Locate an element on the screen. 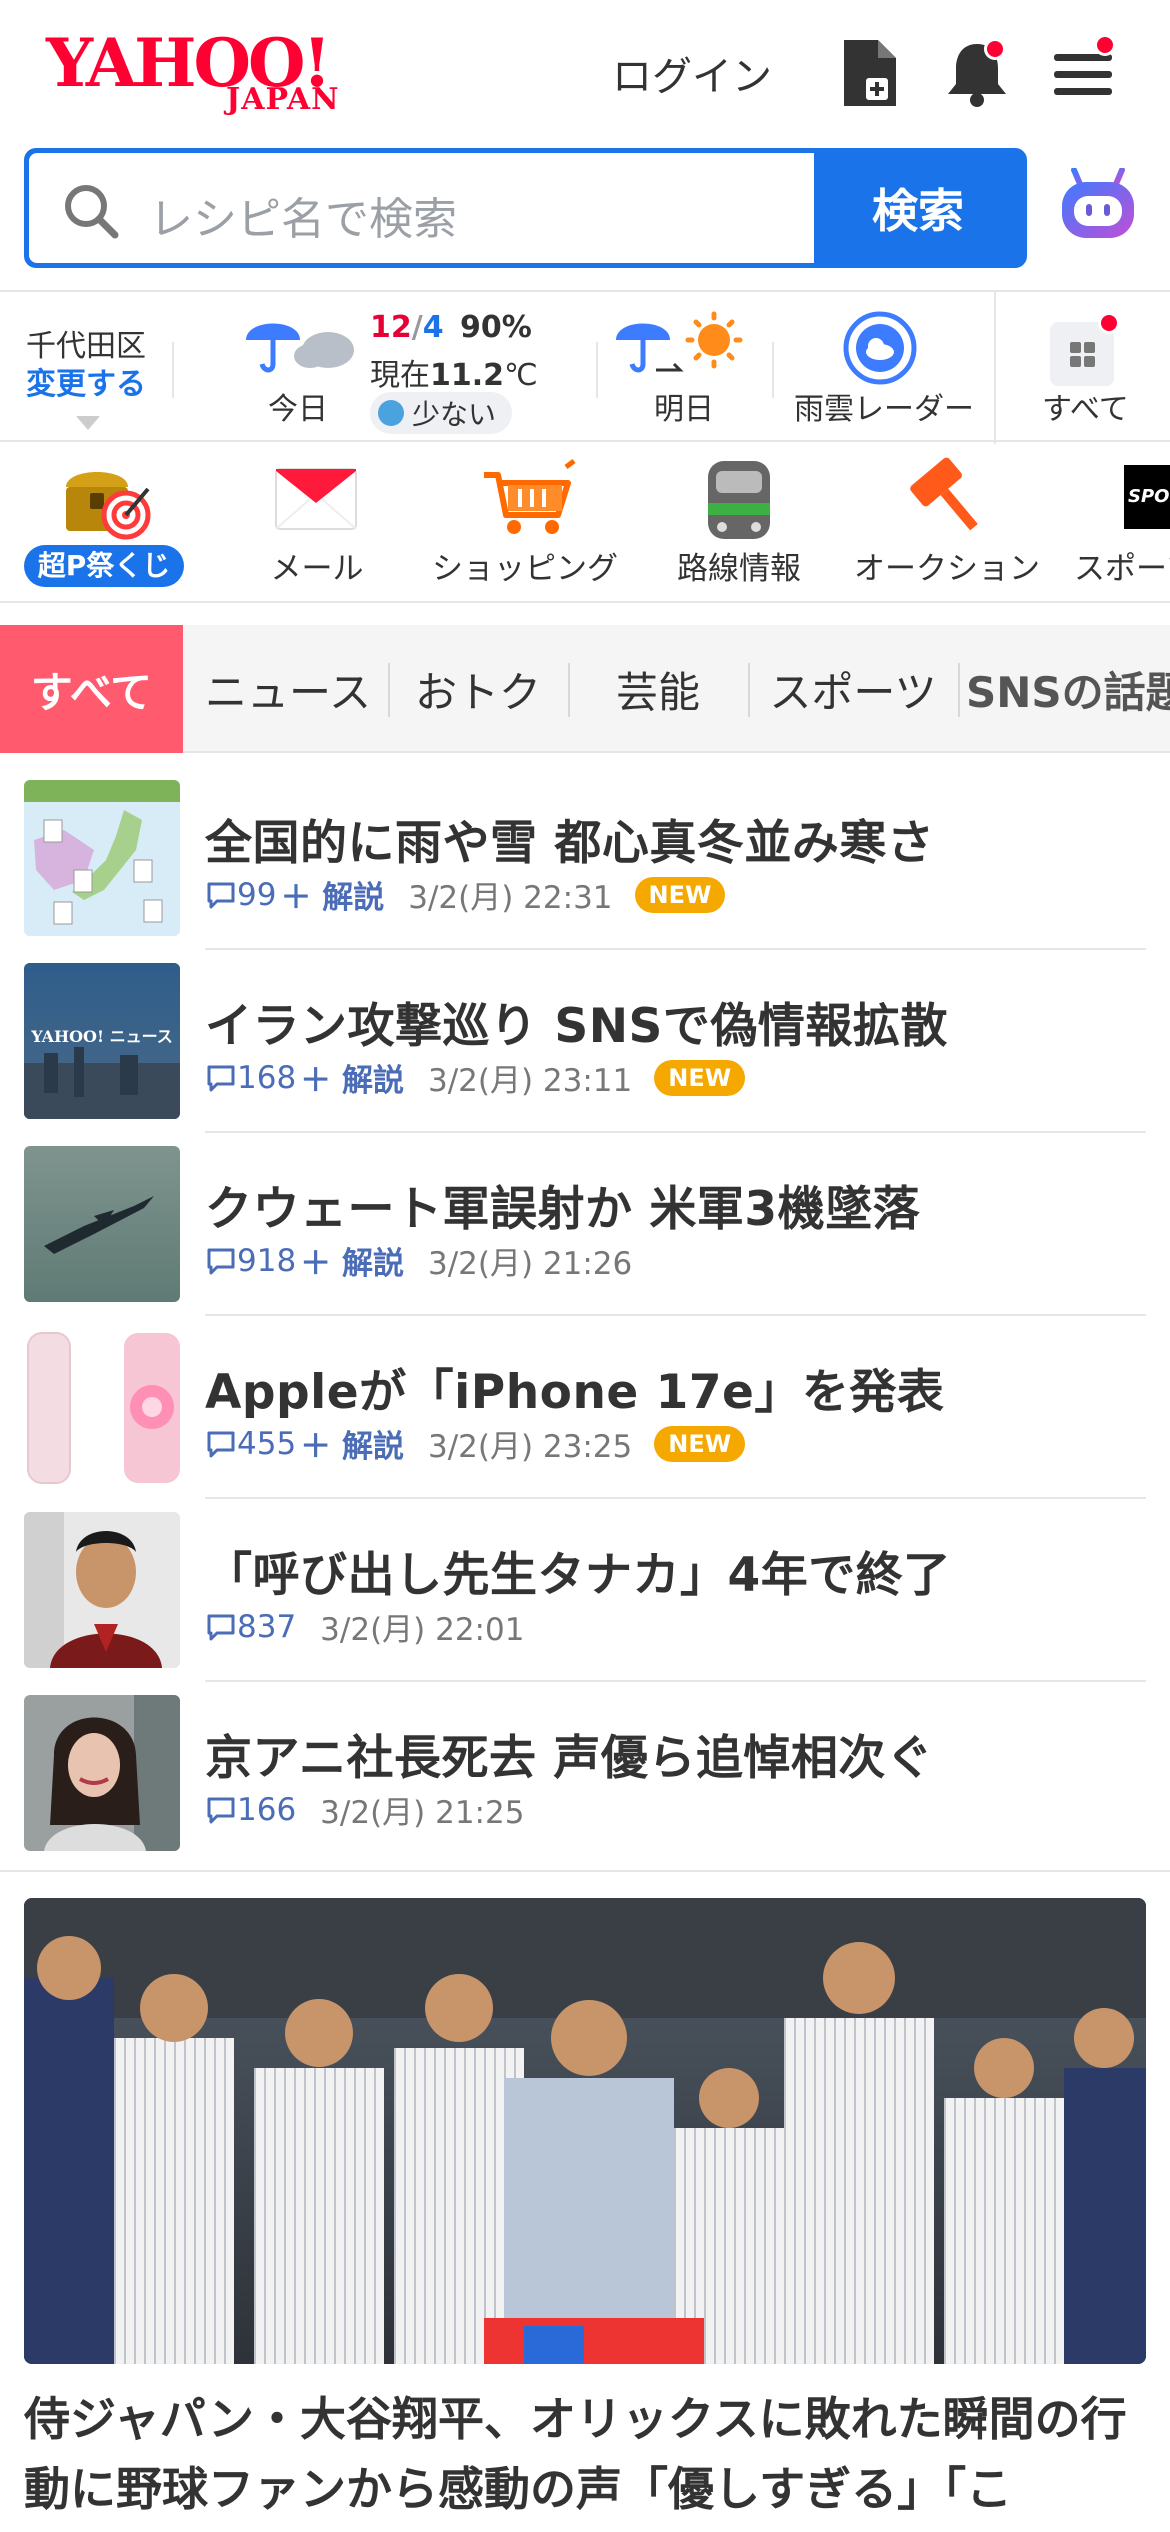 The width and height of the screenshot is (1170, 2532). tab-sports: スポーツ is located at coordinates (853, 689).